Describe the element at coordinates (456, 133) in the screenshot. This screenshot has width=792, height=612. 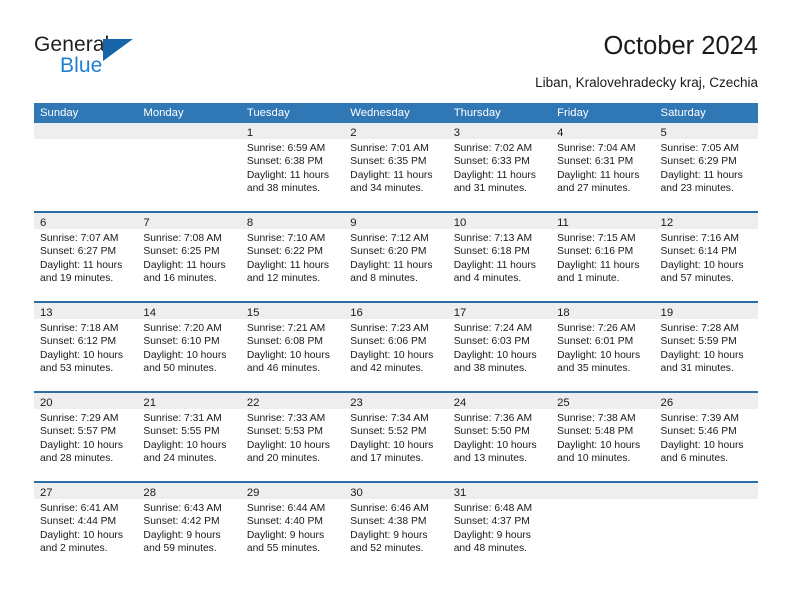
I see `day-number: 3` at that location.